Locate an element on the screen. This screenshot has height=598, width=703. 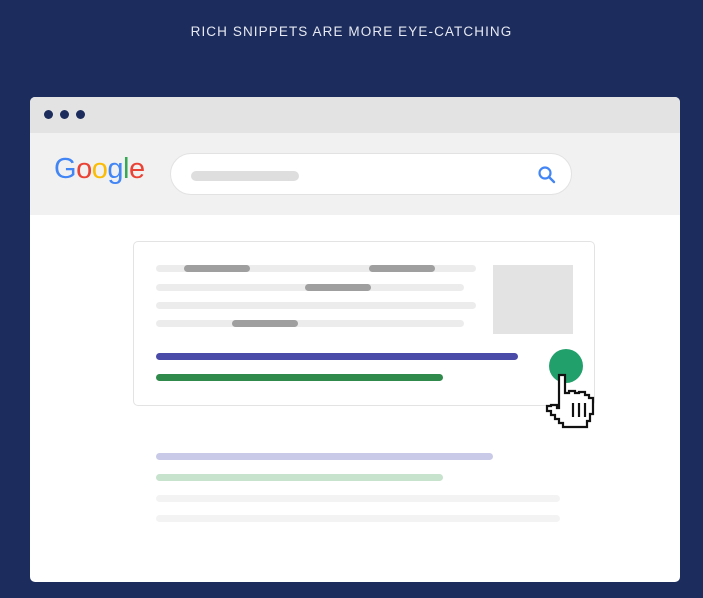
google-logo: Google is located at coordinates (99, 169).